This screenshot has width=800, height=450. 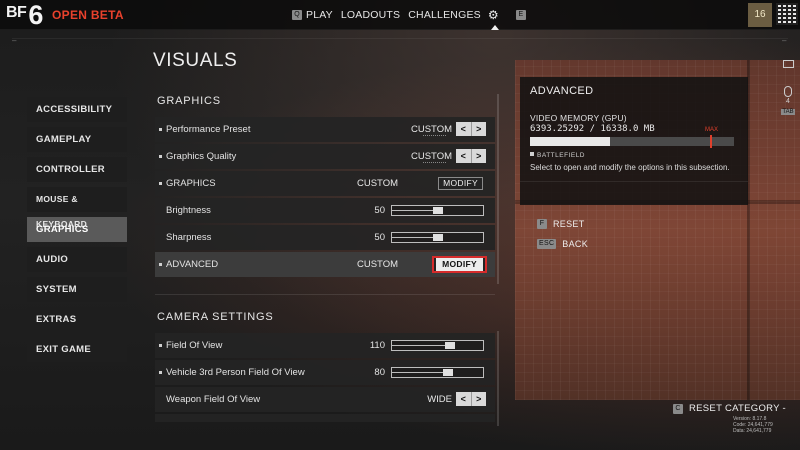 What do you see at coordinates (370, 15) in the screenshot?
I see `nav-loadouts: LOADOUTS` at bounding box center [370, 15].